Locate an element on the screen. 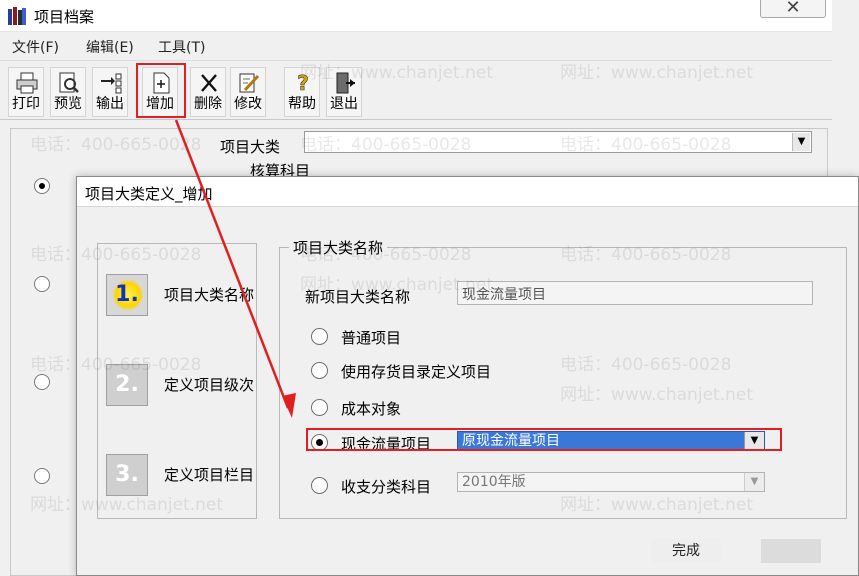  radio-inventory-project is located at coordinates (319, 370).